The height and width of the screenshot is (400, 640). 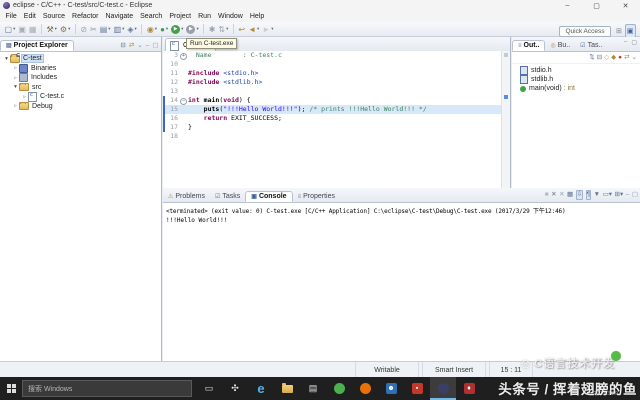 What do you see at coordinates (83, 29) in the screenshot?
I see `skip-breakpoints-button: ⊘` at bounding box center [83, 29].